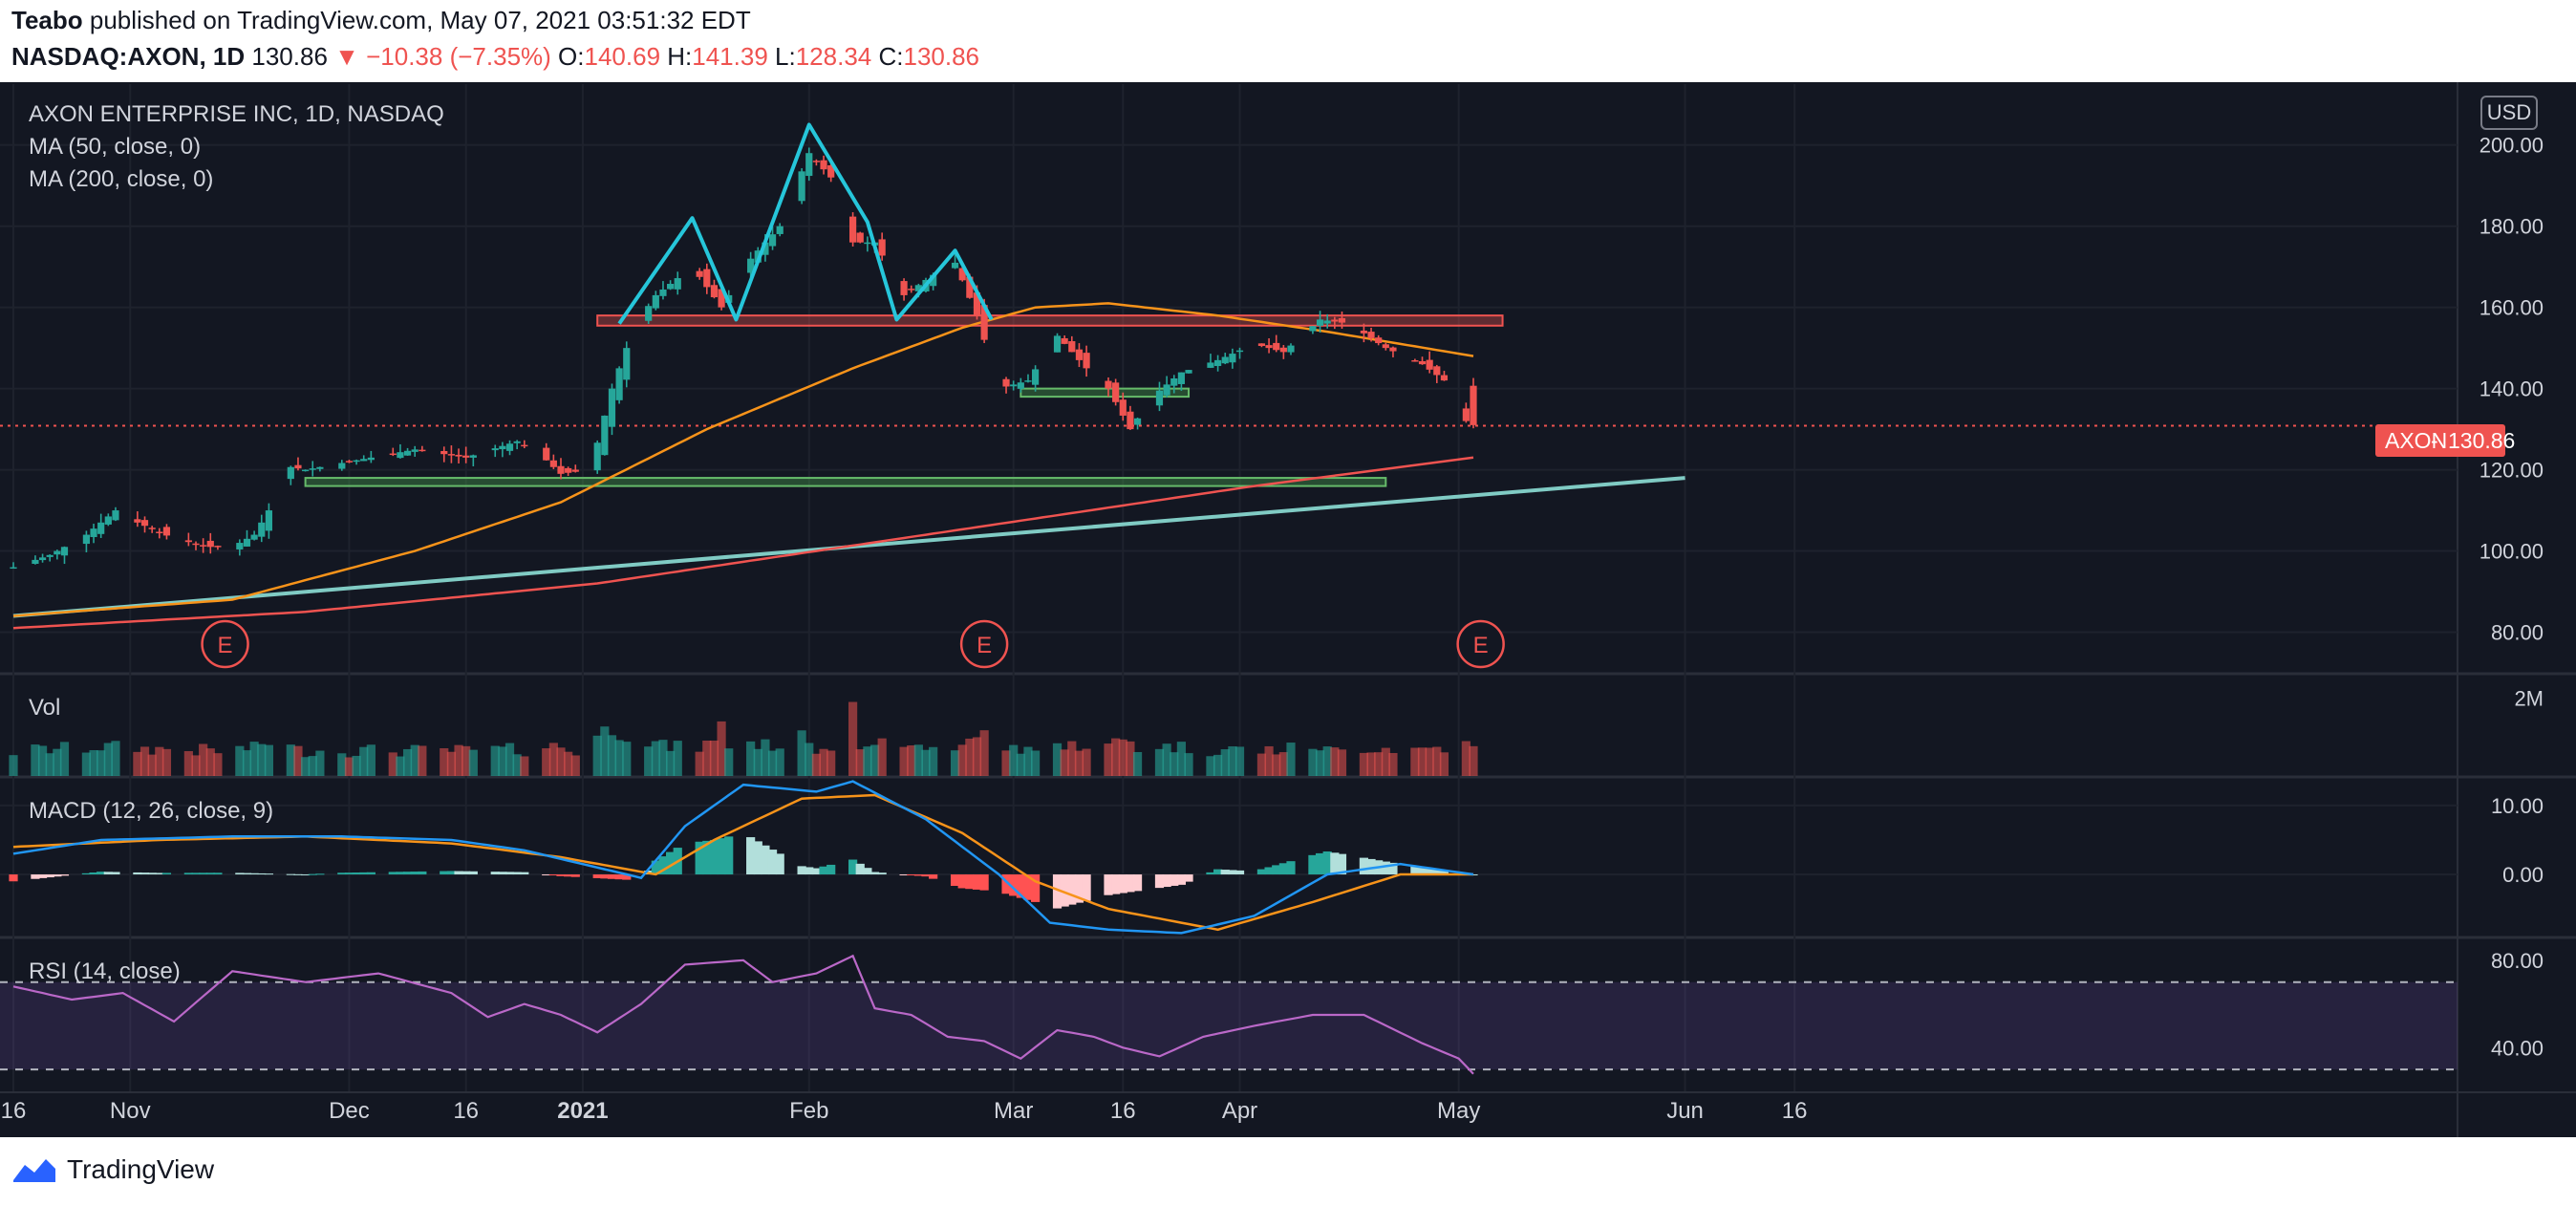 This screenshot has height=1206, width=2576. What do you see at coordinates (1239, 1111) in the screenshot?
I see `x-tick-label: Apr` at bounding box center [1239, 1111].